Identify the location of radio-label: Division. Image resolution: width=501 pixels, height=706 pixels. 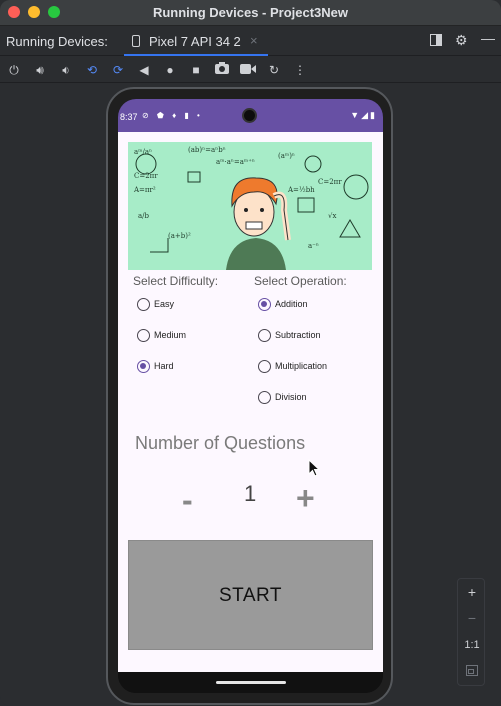
(291, 397).